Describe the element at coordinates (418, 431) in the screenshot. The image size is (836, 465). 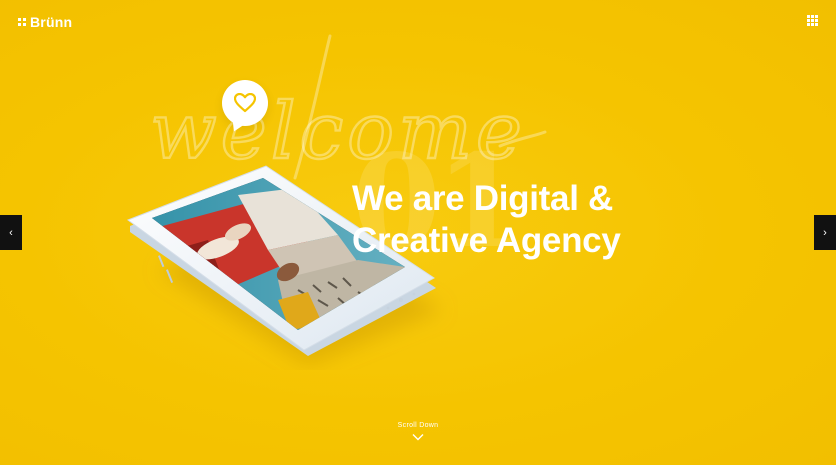
I see `scroll-down-button: Scroll Down` at that location.